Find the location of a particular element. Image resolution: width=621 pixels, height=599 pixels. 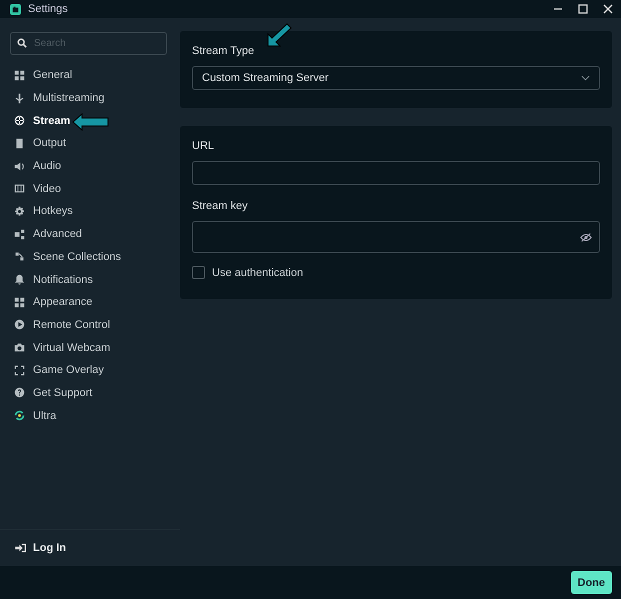

sidebar-item: General is located at coordinates (90, 75).